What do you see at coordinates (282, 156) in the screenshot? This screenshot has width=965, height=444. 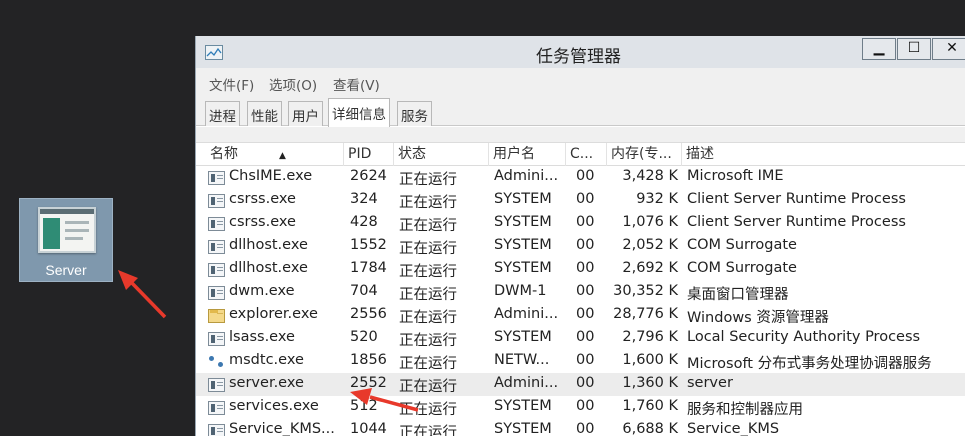 I see `sort-ascending-icon: ▲` at bounding box center [282, 156].